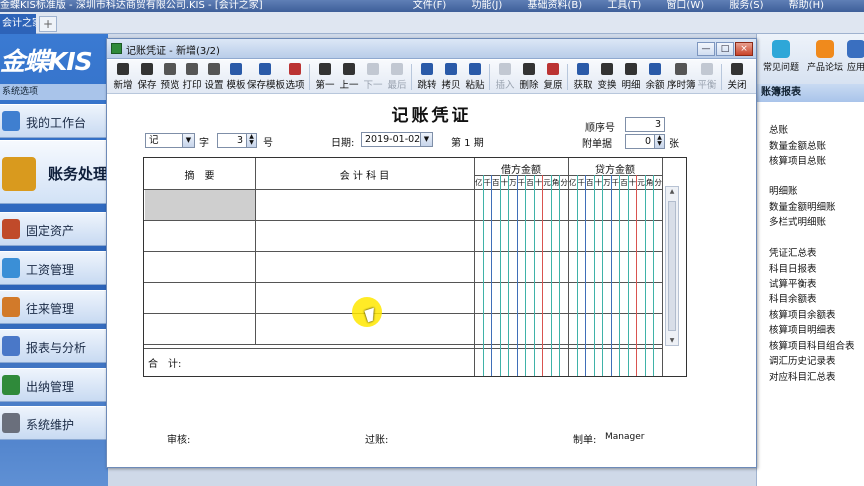  I want to click on toolbar-jump-button: 跳转, so click(427, 77).